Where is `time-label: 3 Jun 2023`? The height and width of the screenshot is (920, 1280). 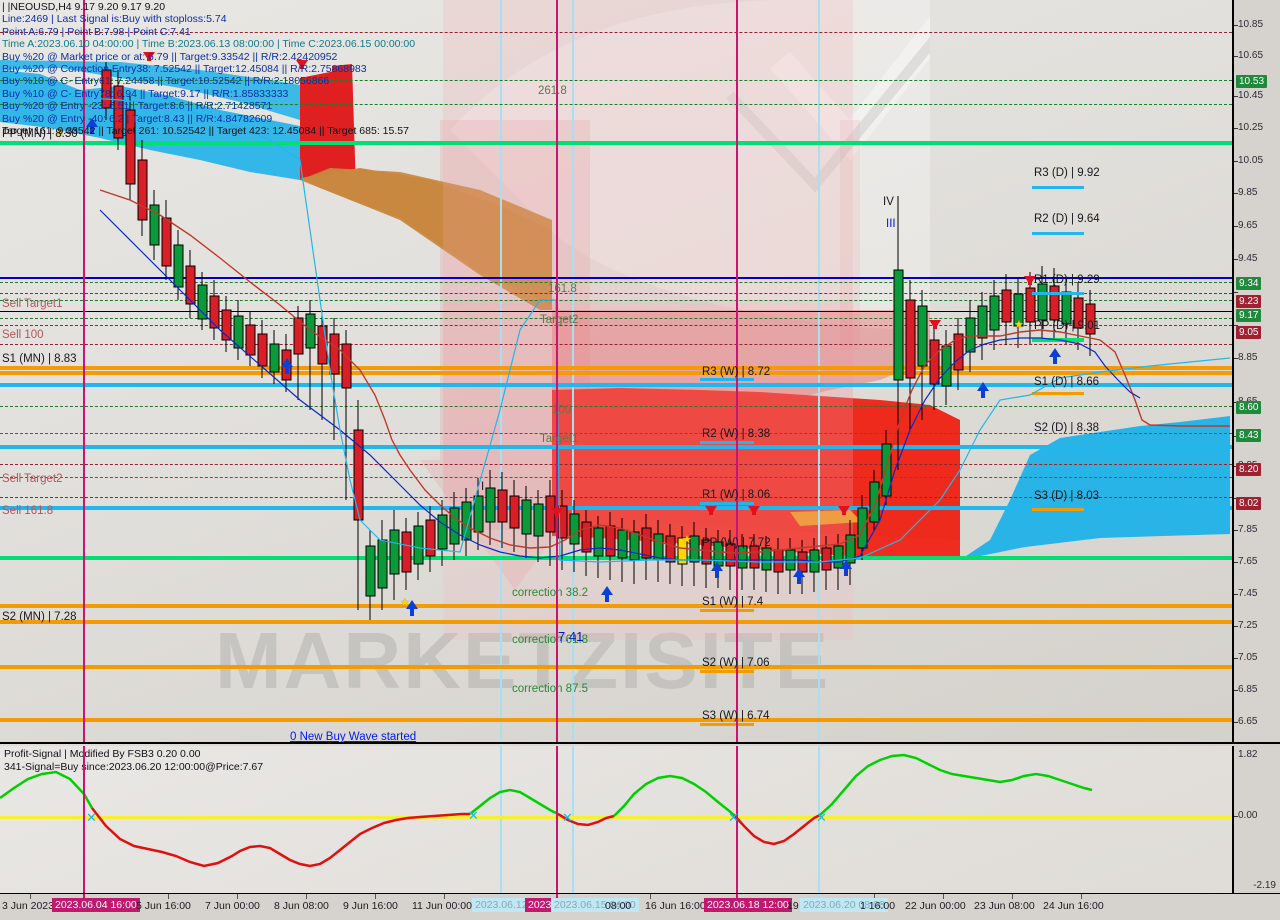 time-label: 3 Jun 2023 is located at coordinates (28, 906).